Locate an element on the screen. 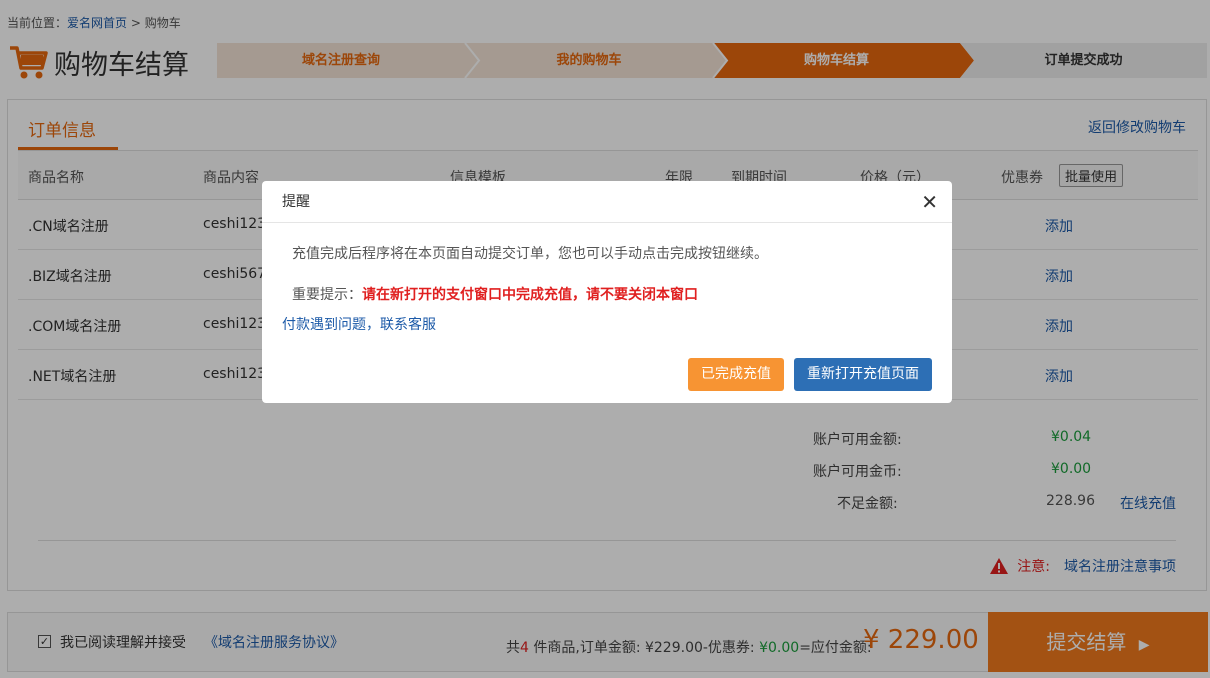  contact-support-link: 付款遇到问题，联系客服 is located at coordinates (359, 324).